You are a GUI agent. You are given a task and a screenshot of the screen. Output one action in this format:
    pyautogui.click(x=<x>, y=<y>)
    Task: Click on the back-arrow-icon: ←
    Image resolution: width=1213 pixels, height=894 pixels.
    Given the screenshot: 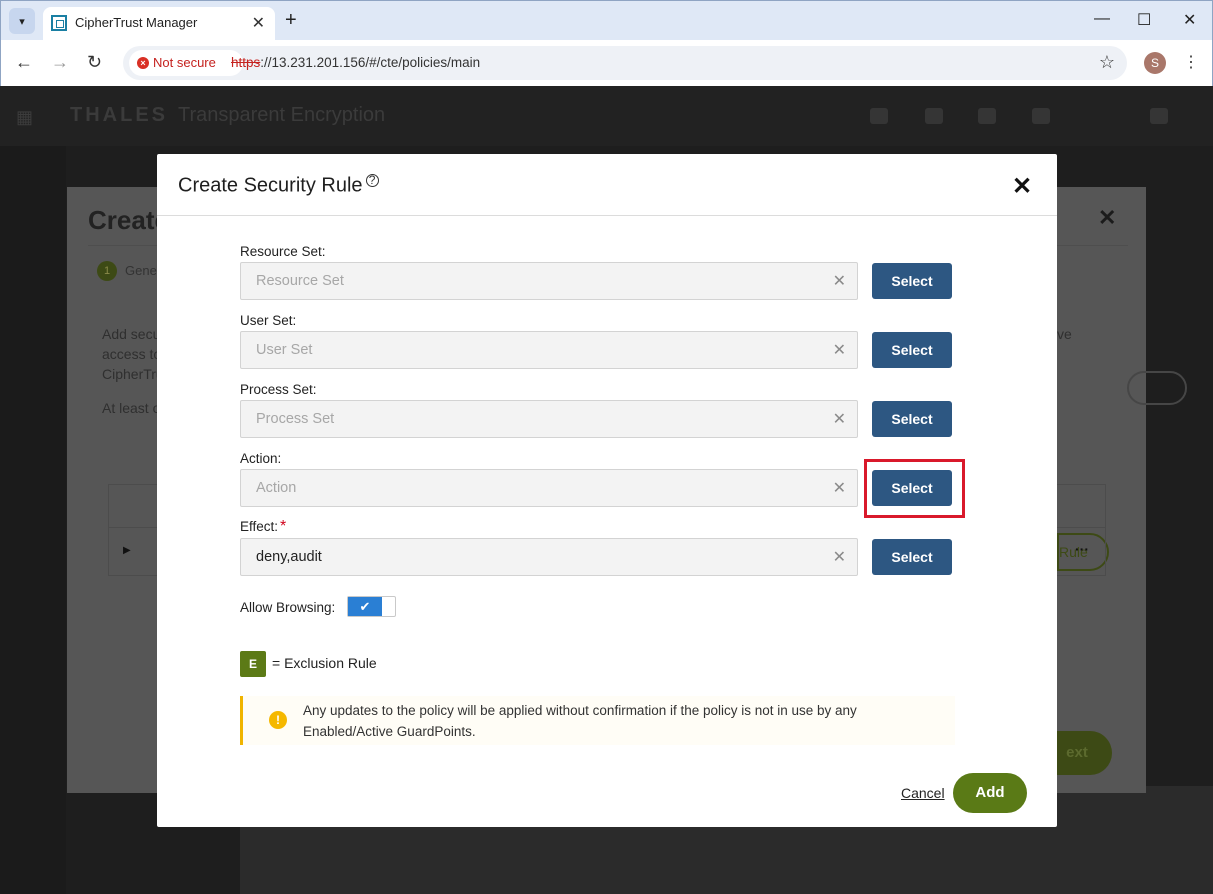 What is the action you would take?
    pyautogui.click(x=24, y=62)
    